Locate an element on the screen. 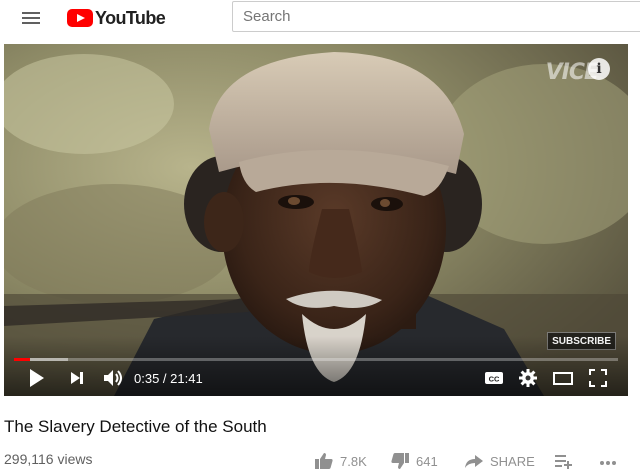 Image resolution: width=640 pixels, height=476 pixels. youtube-play-logo-icon is located at coordinates (80, 18).